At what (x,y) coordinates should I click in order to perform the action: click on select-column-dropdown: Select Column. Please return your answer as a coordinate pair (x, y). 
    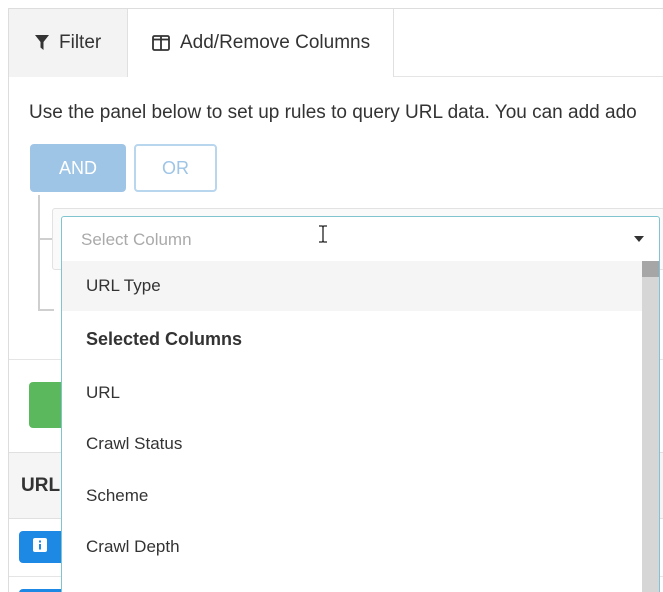
    Looking at the image, I should click on (360, 239).